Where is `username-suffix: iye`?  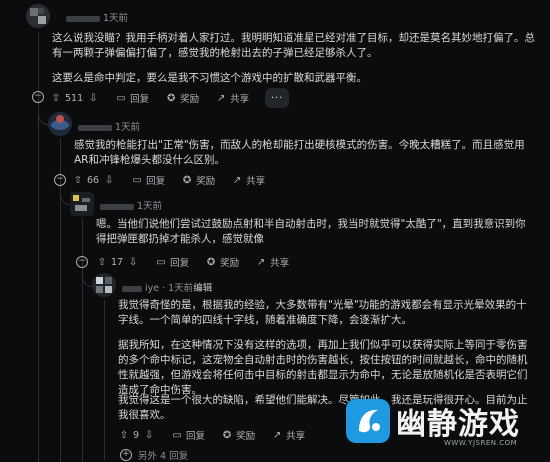 username-suffix: iye is located at coordinates (152, 288).